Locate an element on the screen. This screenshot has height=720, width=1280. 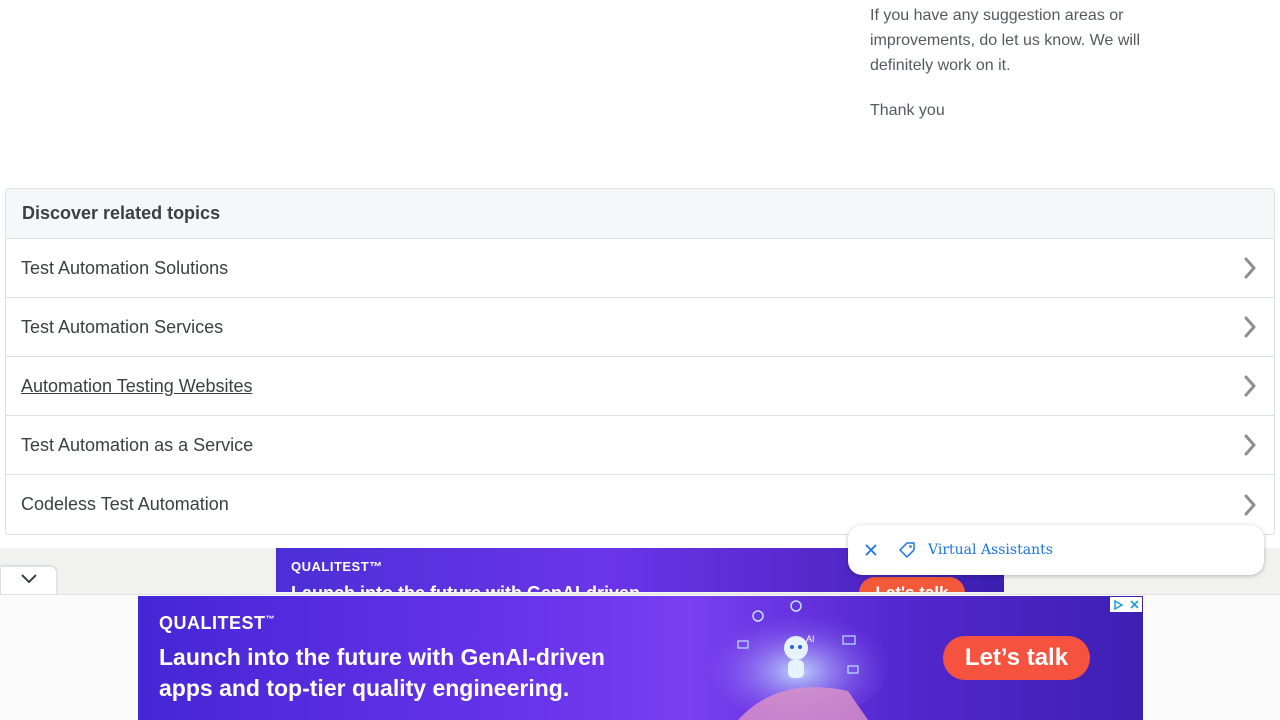
collapse-ad-button is located at coordinates (28, 580).